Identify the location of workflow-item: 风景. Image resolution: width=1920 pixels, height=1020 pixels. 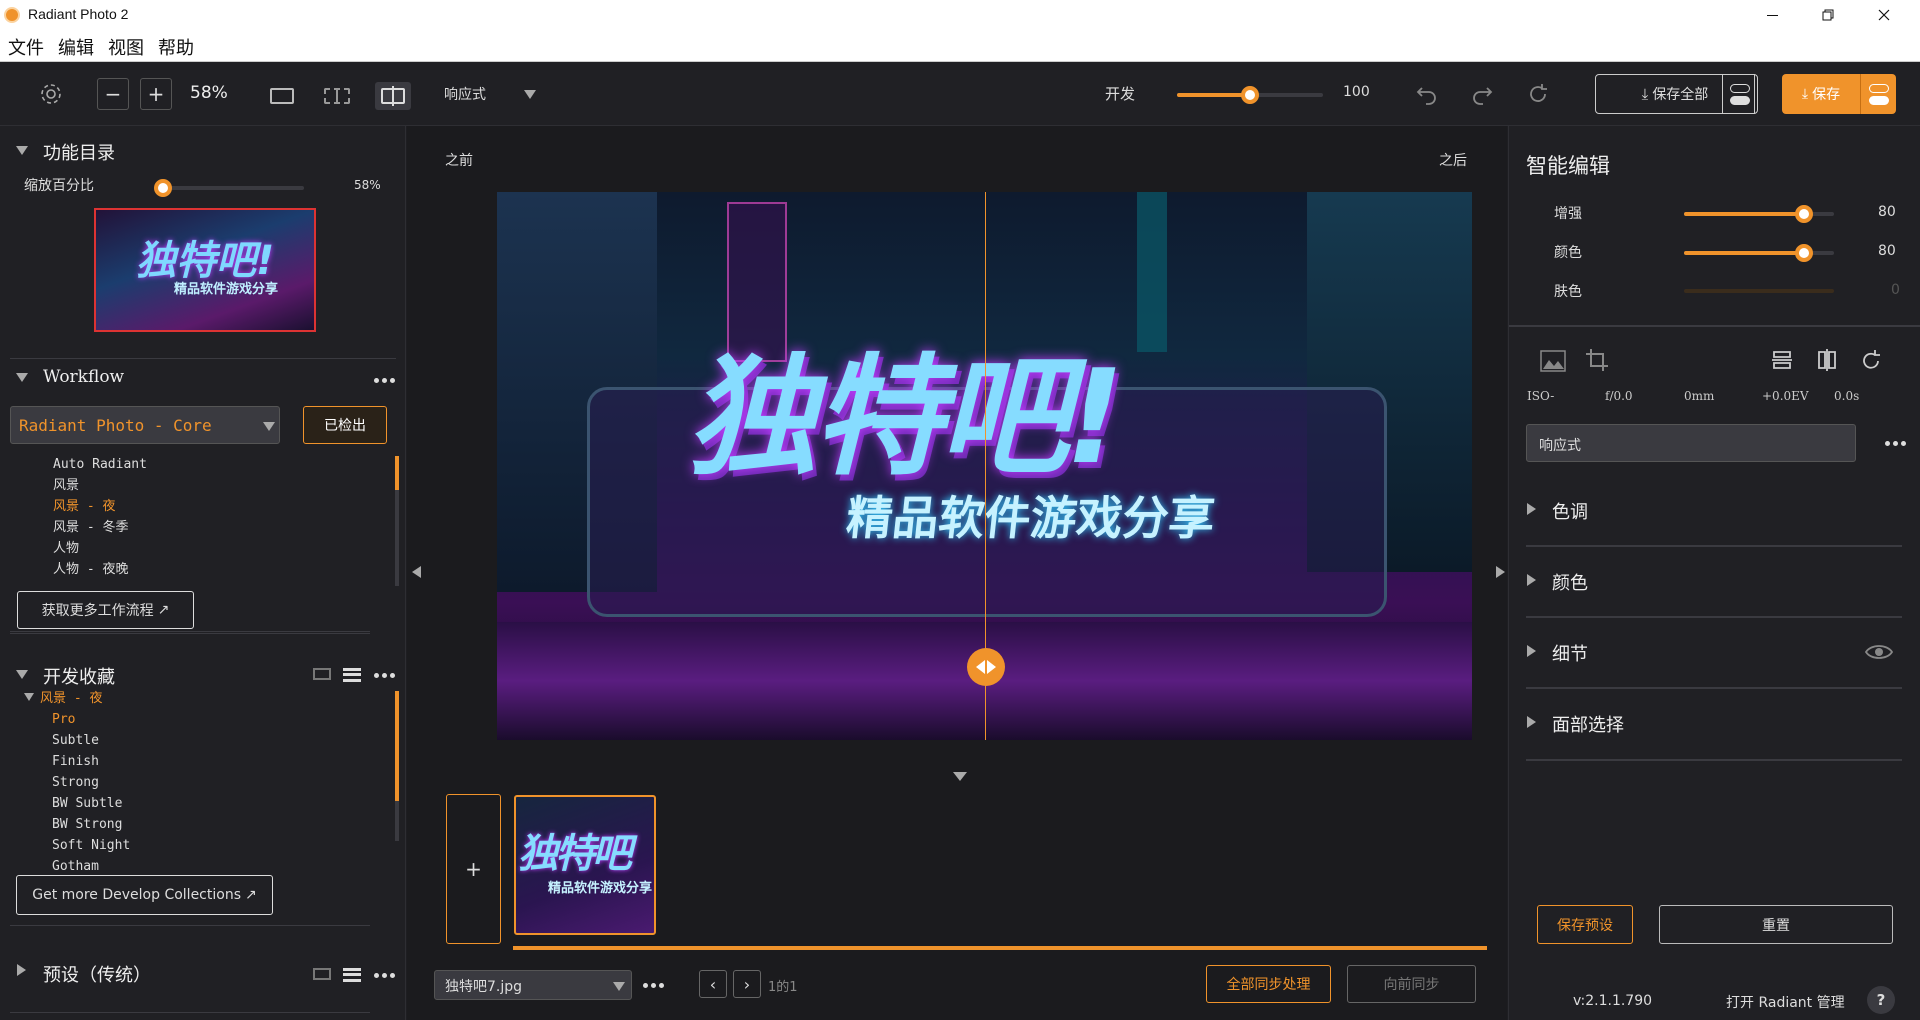
(100, 485).